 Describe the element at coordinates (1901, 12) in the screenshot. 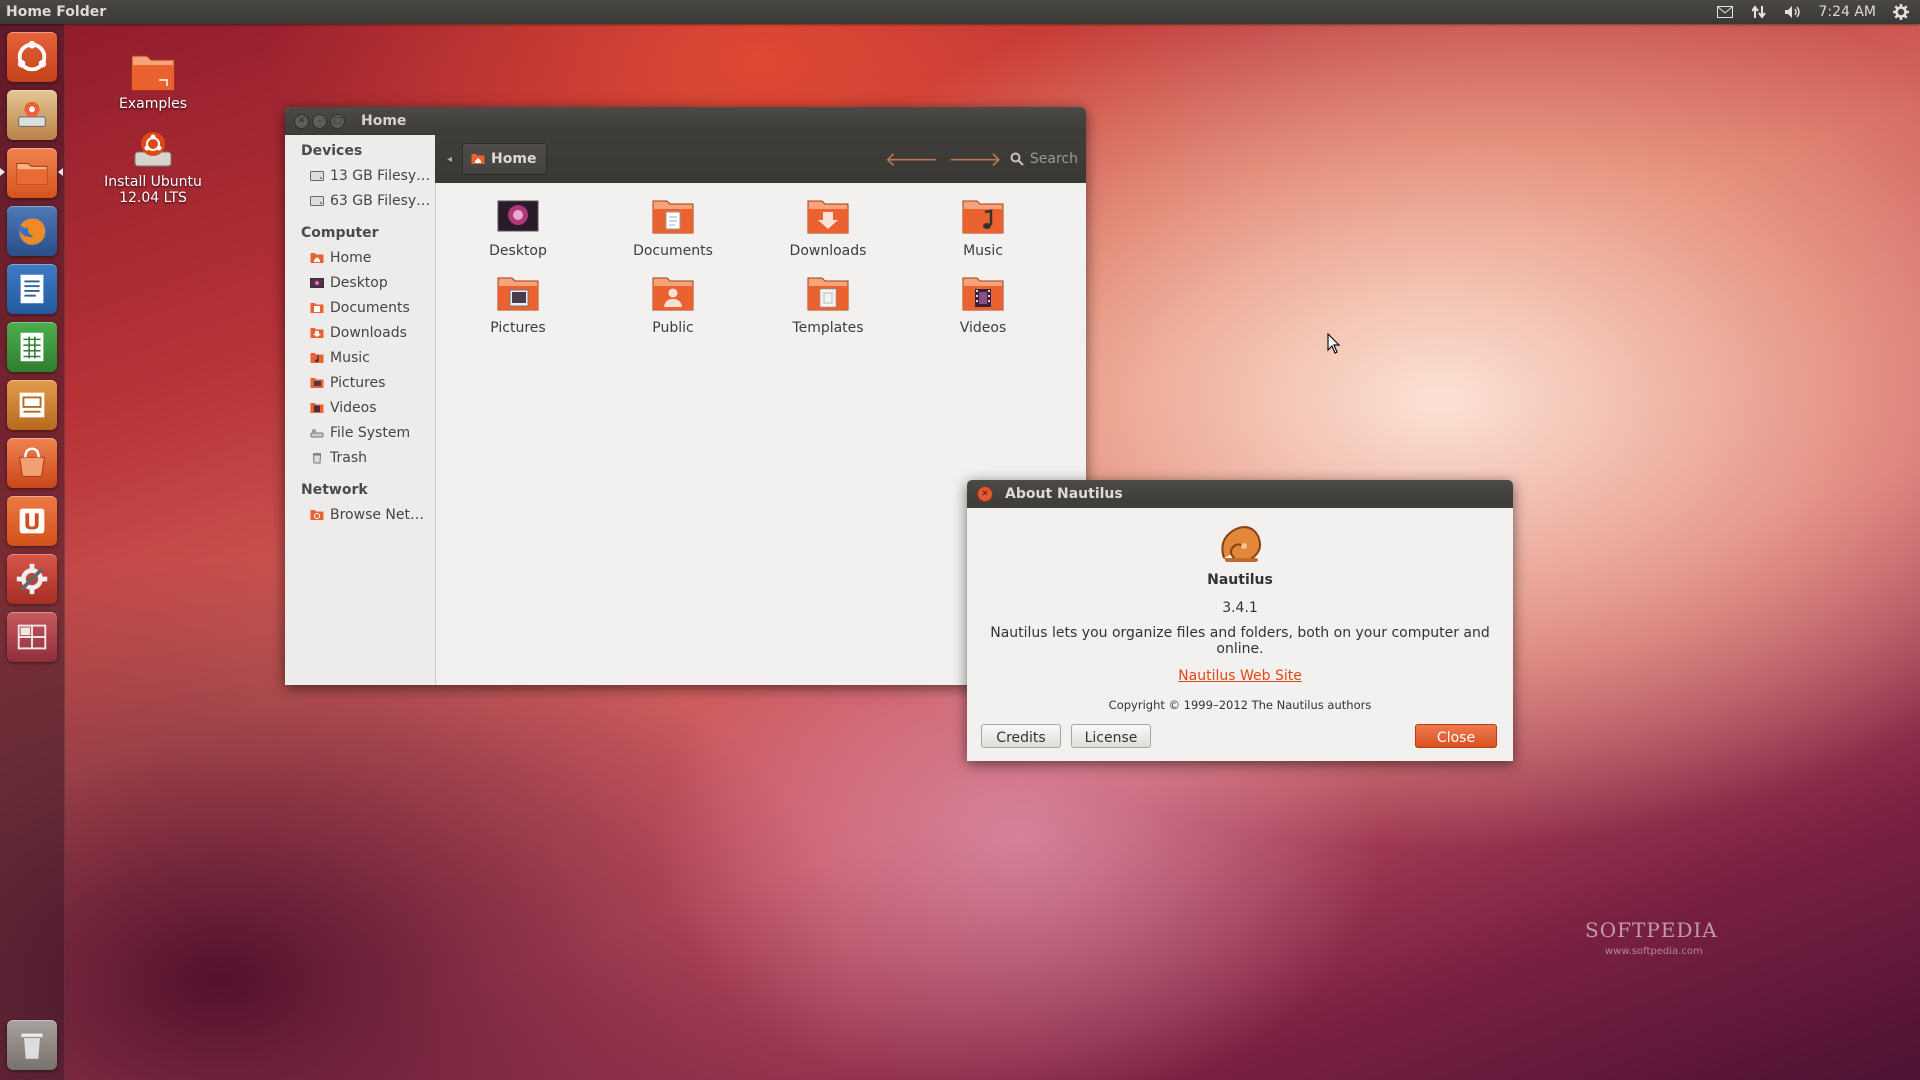

I see `power-gear-icon` at that location.